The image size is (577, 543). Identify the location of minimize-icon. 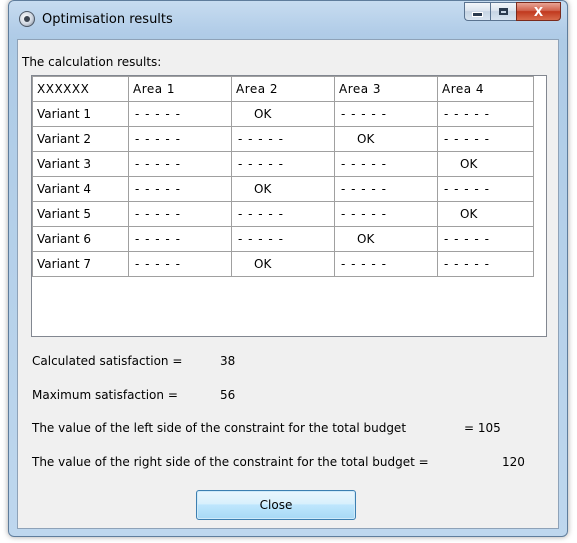
(477, 14).